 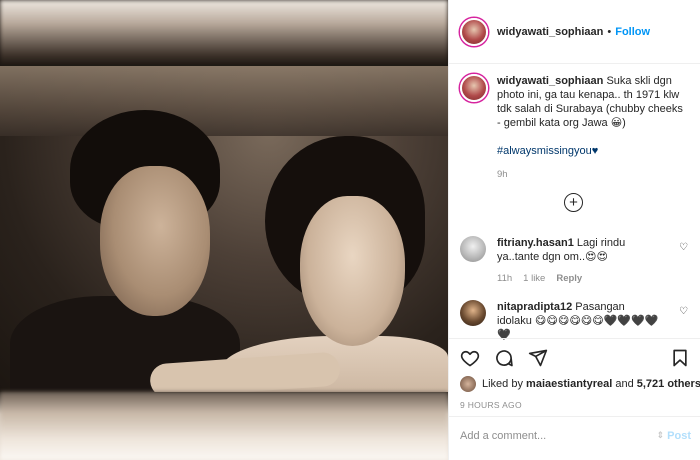 I want to click on comment-time: 11h, so click(x=505, y=278).